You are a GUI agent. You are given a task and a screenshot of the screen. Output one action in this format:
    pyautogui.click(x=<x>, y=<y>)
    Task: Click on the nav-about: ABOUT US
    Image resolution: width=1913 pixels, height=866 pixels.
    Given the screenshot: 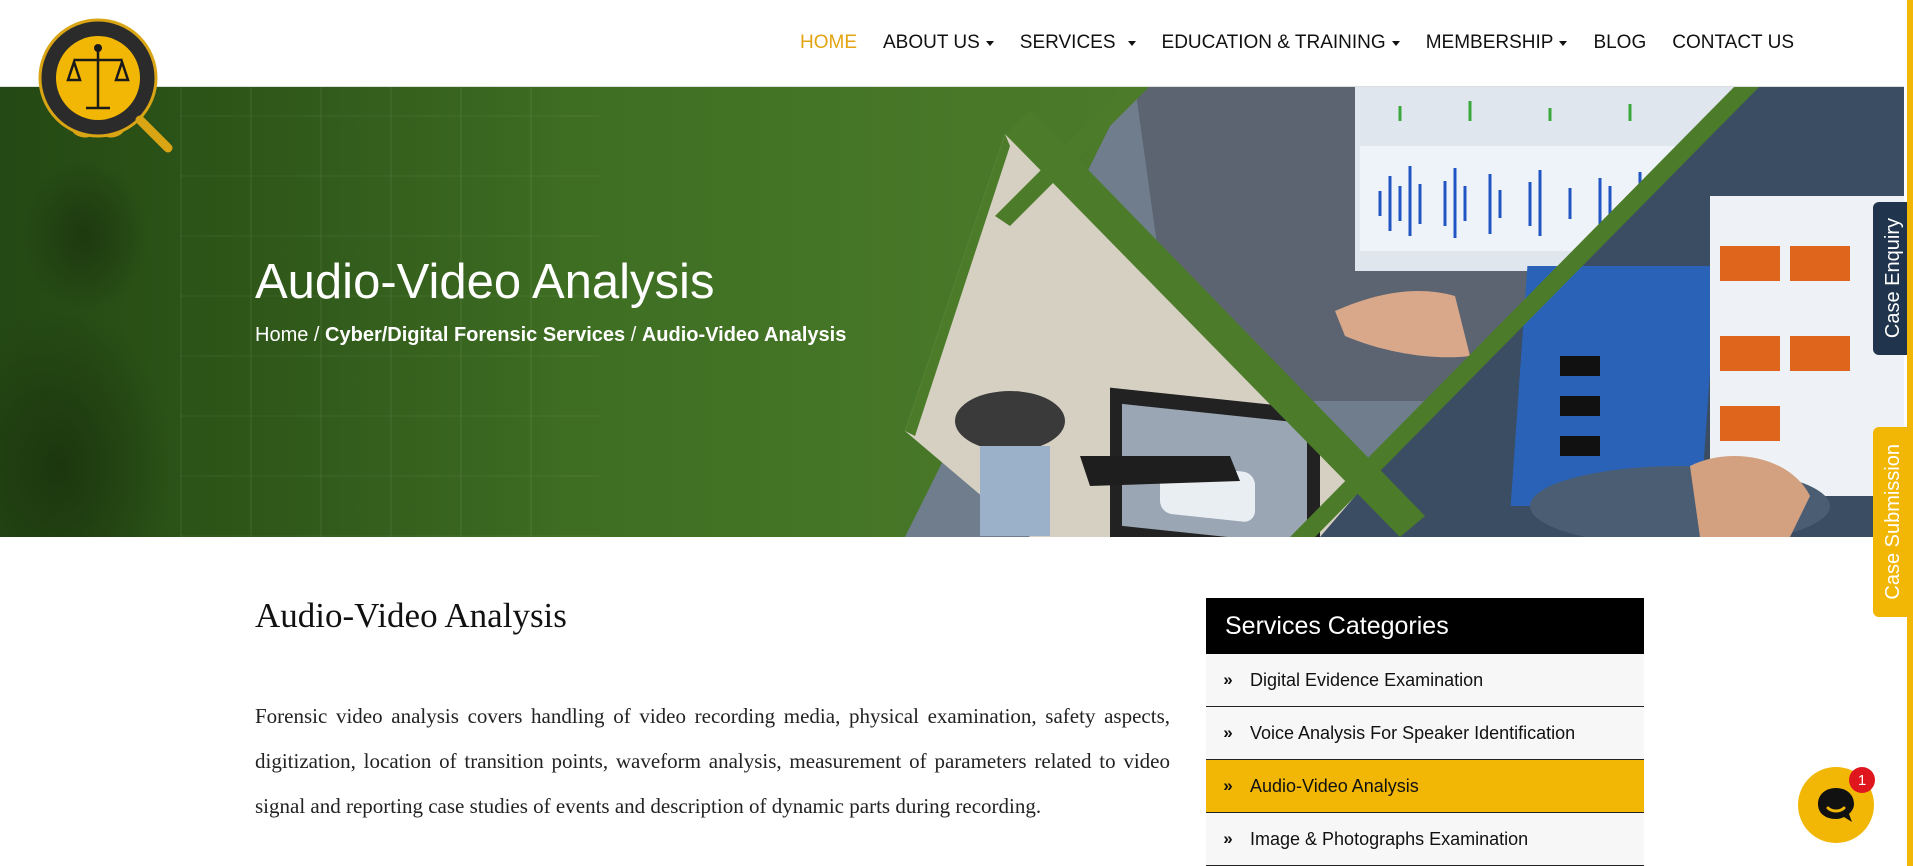 What is the action you would take?
    pyautogui.click(x=938, y=43)
    